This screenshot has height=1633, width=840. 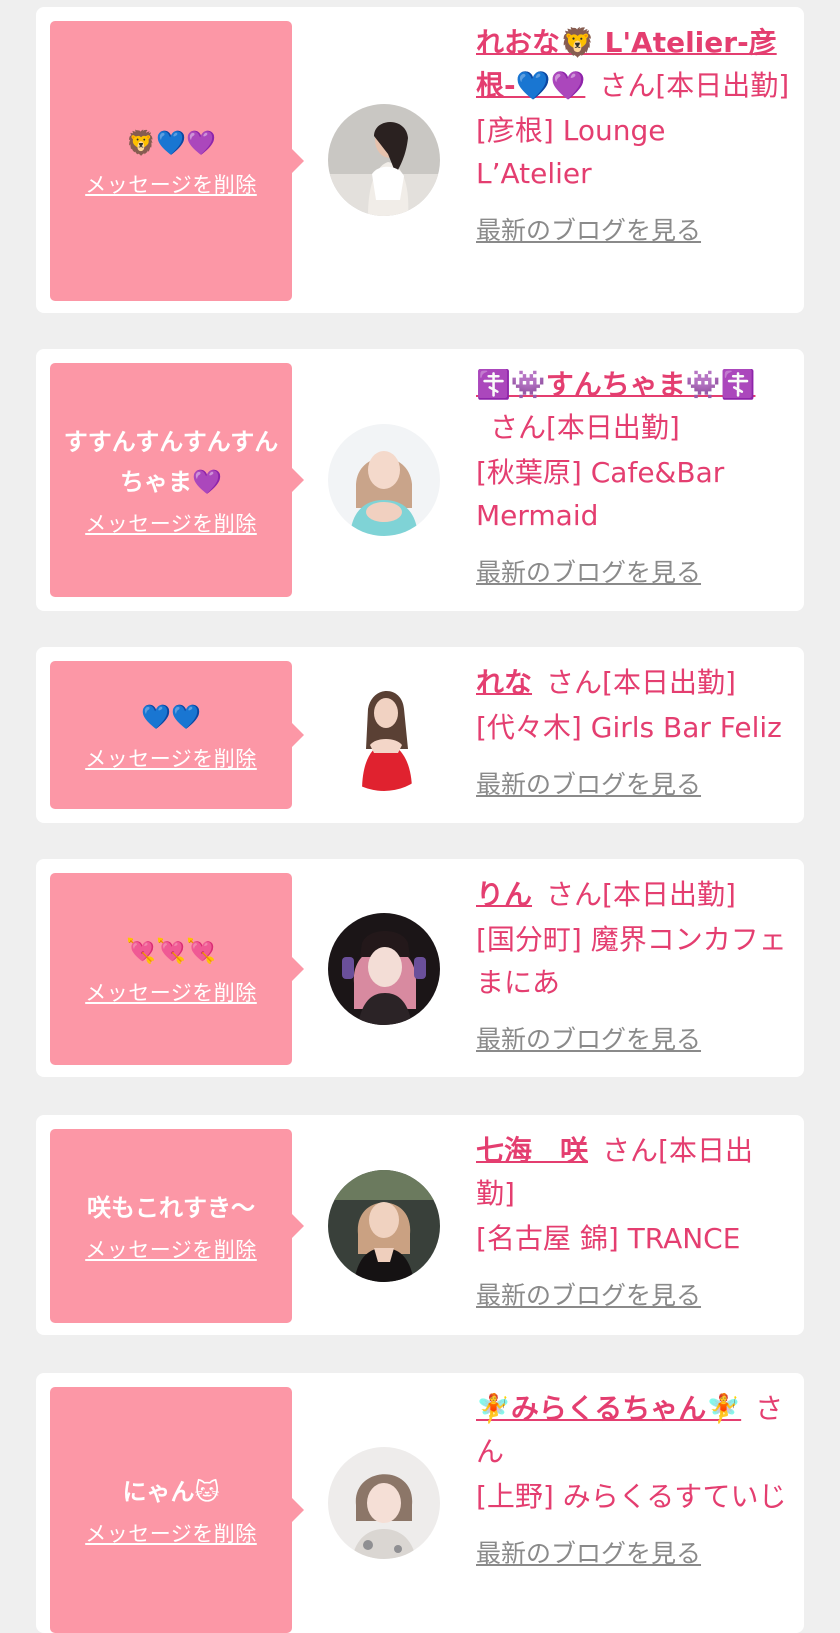 I want to click on message-bubble: すすんすんすんすんちゃま💜 メッセージを削除, so click(x=177, y=480).